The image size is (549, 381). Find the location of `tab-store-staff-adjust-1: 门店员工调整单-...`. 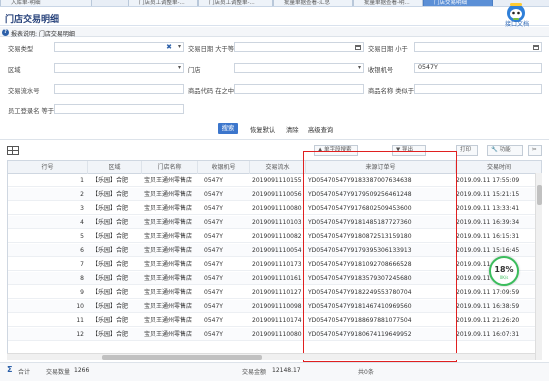

tab-store-staff-adjust-1: 门店员工调整单-... is located at coordinates (163, 3).